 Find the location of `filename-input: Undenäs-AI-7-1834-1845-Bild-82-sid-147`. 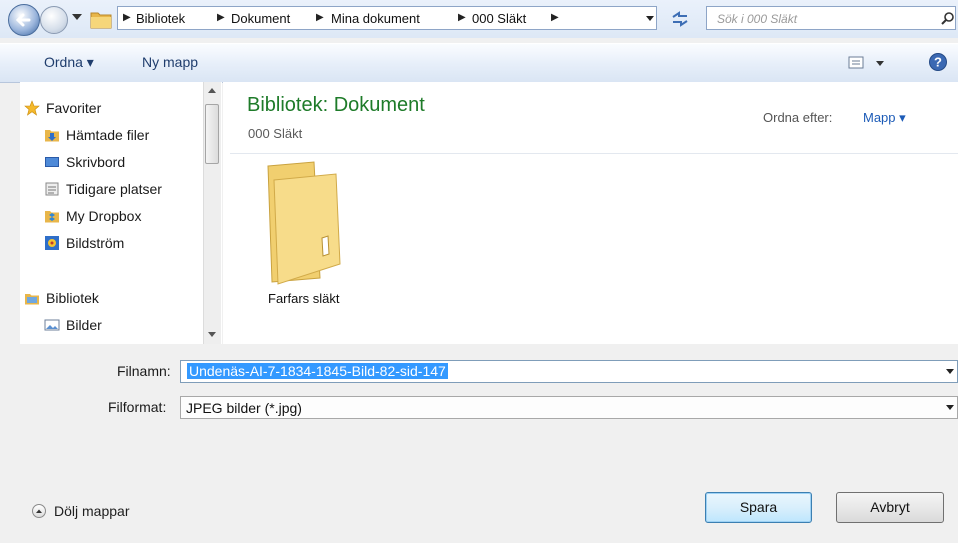

filename-input: Undenäs-AI-7-1834-1845-Bild-82-sid-147 is located at coordinates (569, 371).